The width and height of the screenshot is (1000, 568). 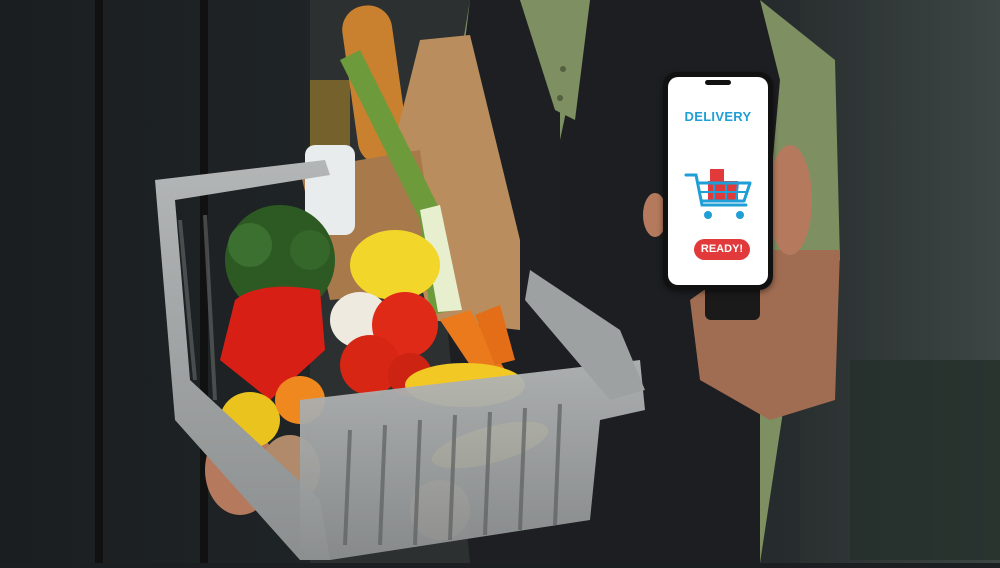 What do you see at coordinates (722, 249) in the screenshot?
I see `ready-badge: READY!` at bounding box center [722, 249].